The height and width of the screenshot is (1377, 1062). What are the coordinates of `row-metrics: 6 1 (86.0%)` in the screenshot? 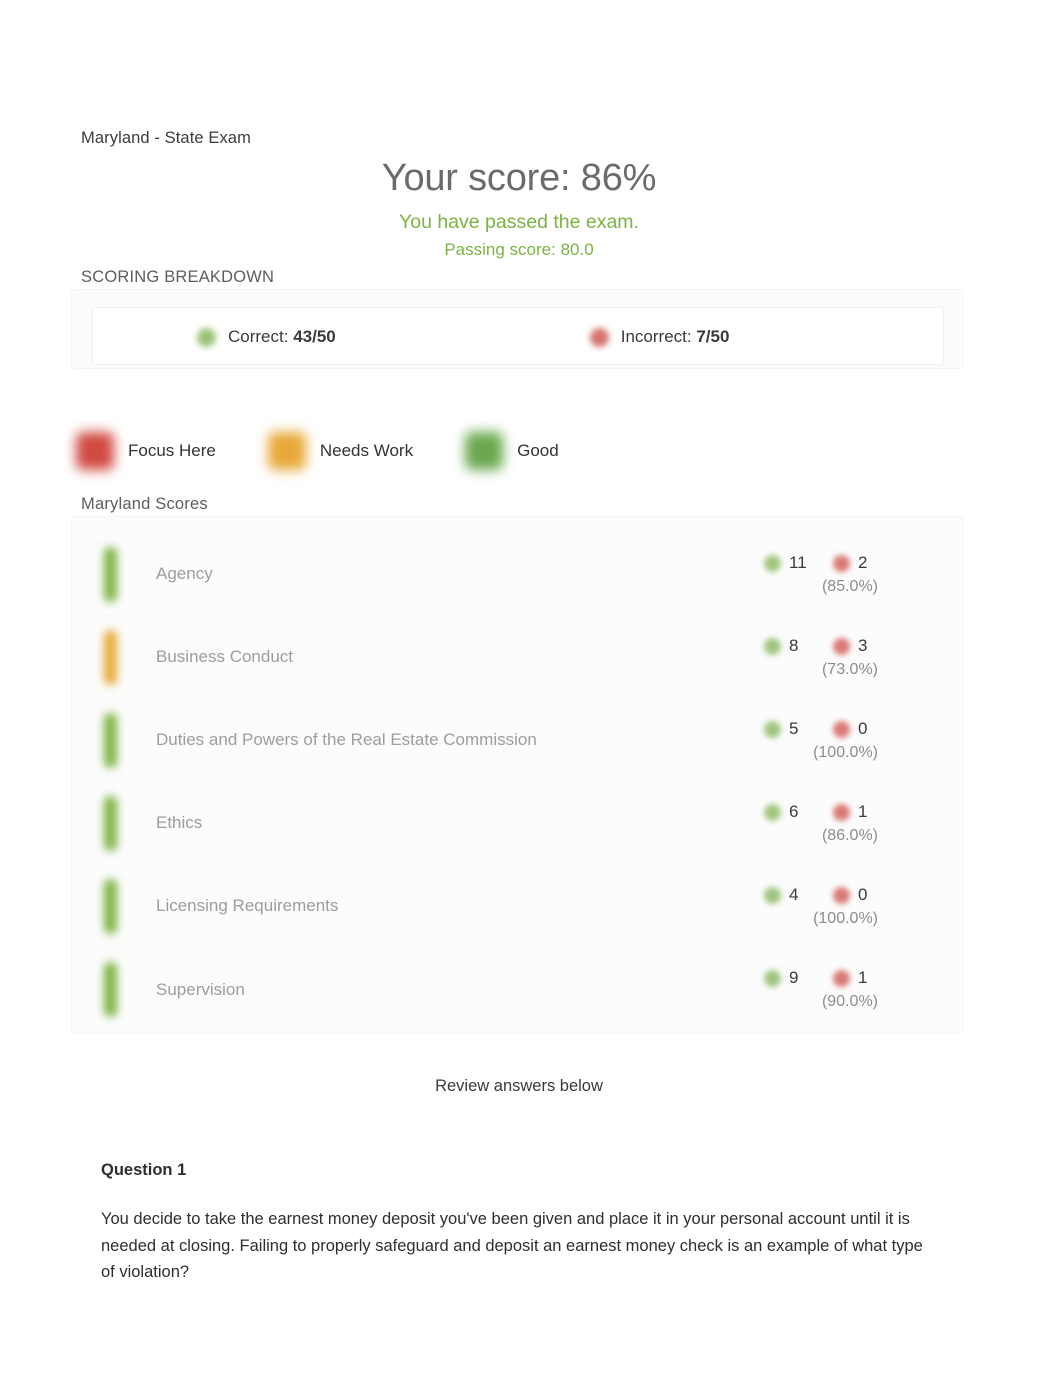 It's located at (787, 822).